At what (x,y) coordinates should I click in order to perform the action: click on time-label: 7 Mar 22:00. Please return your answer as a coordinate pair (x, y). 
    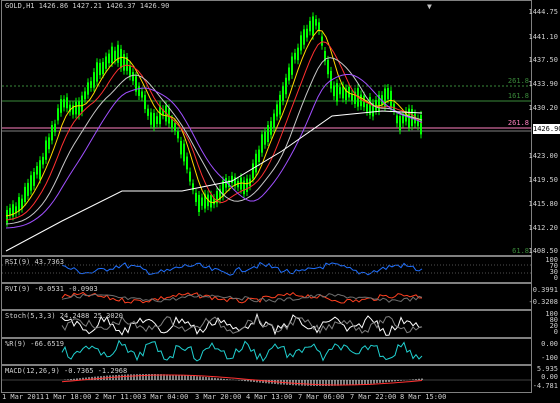
    Looking at the image, I should click on (373, 397).